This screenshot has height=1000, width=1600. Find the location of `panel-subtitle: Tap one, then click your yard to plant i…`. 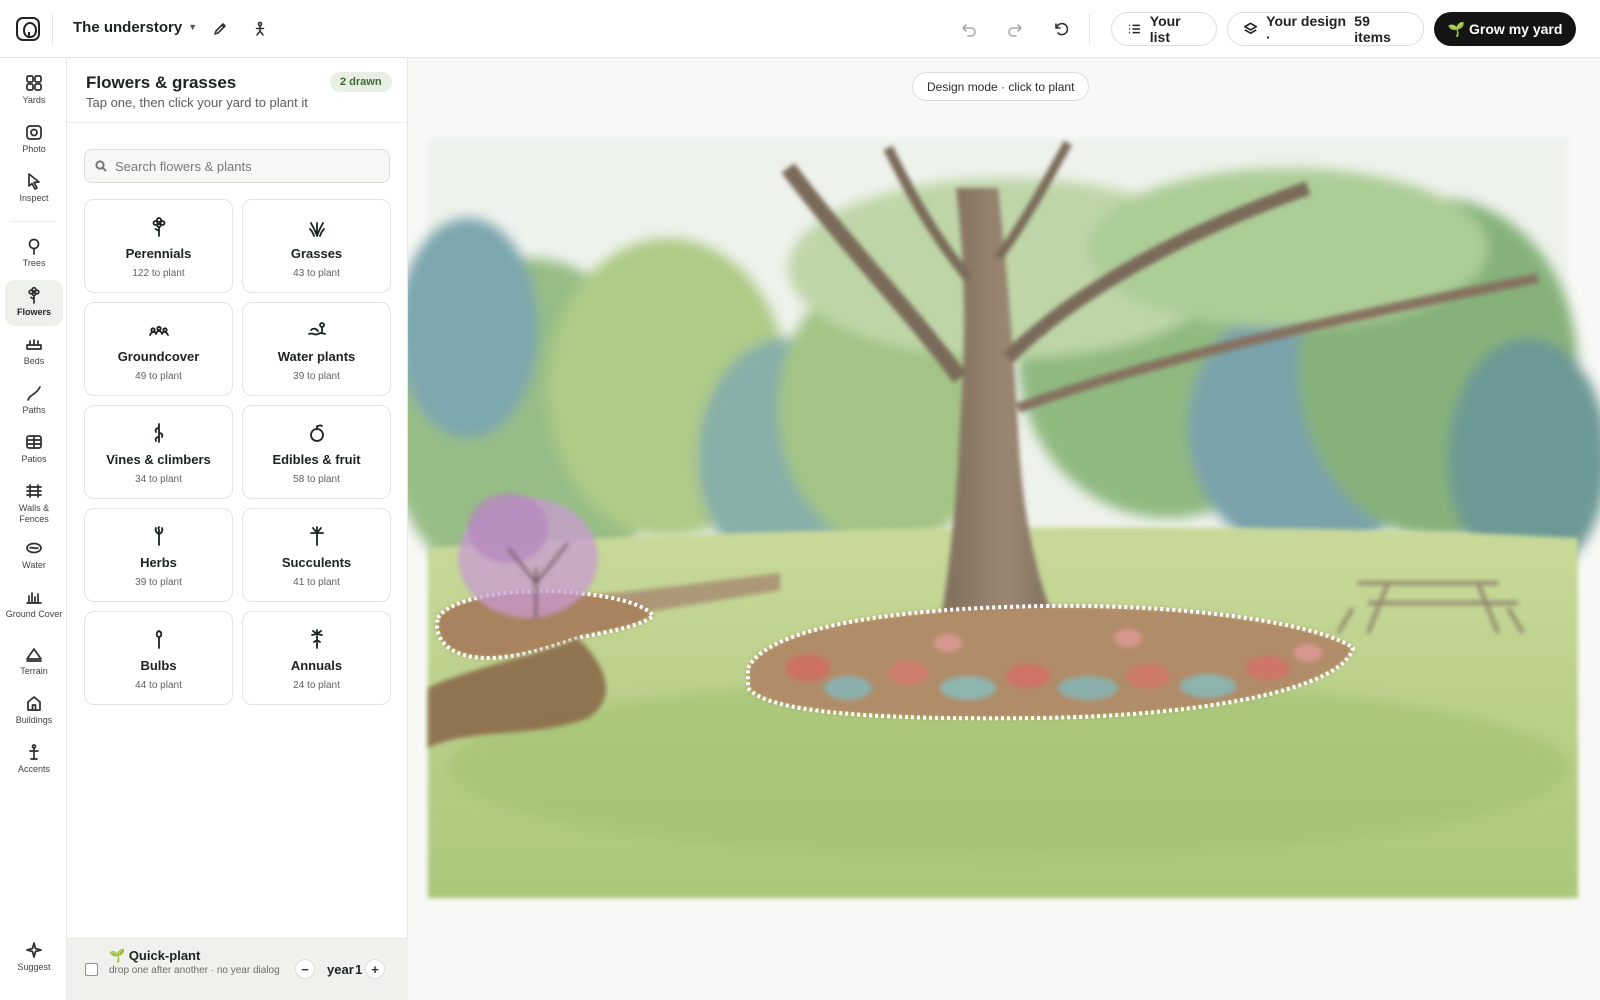

panel-subtitle: Tap one, then click your yard to plant i… is located at coordinates (197, 102).